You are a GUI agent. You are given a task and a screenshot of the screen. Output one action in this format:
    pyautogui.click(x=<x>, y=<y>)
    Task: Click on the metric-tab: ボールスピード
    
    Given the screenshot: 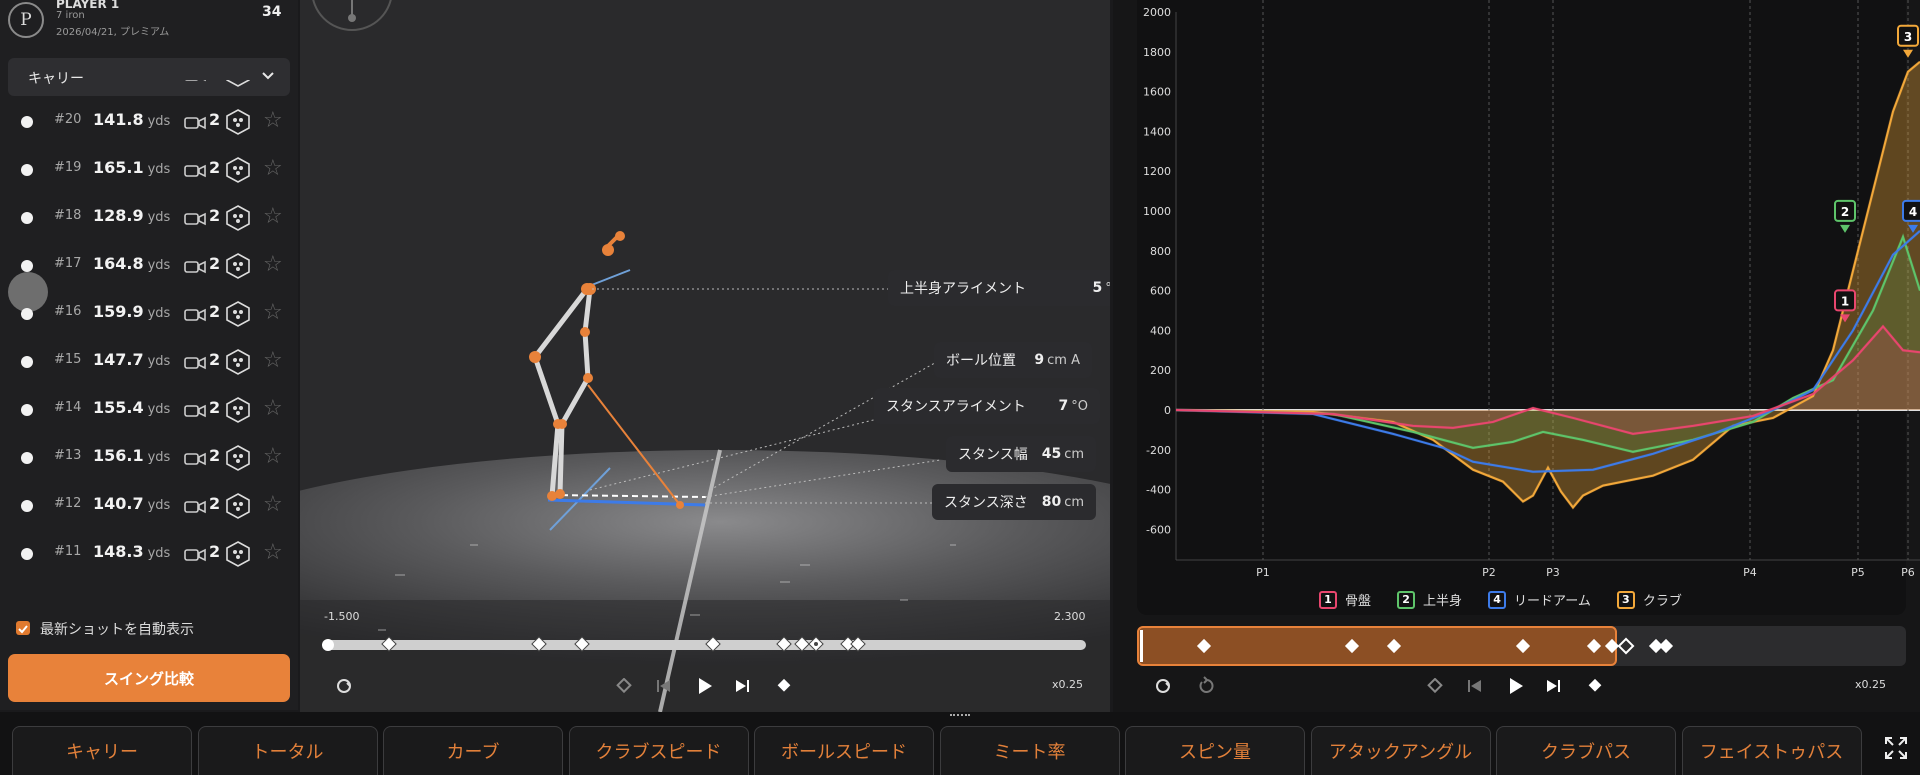 What is the action you would take?
    pyautogui.click(x=844, y=750)
    